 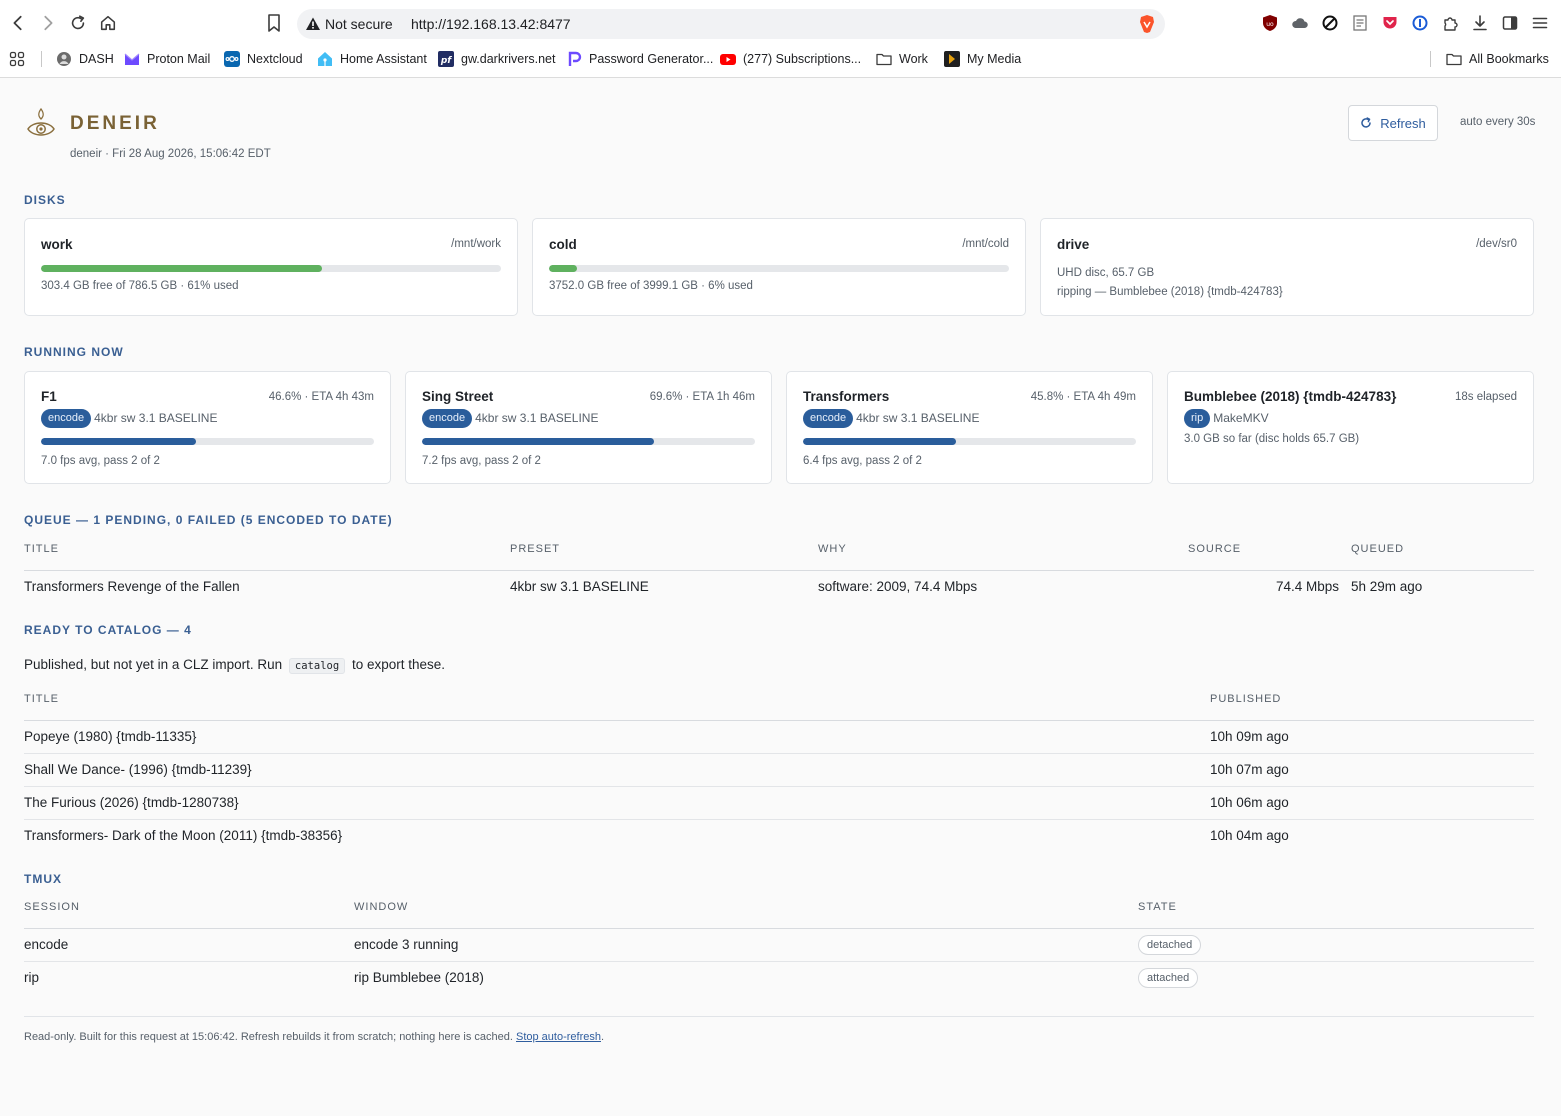 What do you see at coordinates (746, 945) in the screenshot?
I see `tmux-window: encode 3 running` at bounding box center [746, 945].